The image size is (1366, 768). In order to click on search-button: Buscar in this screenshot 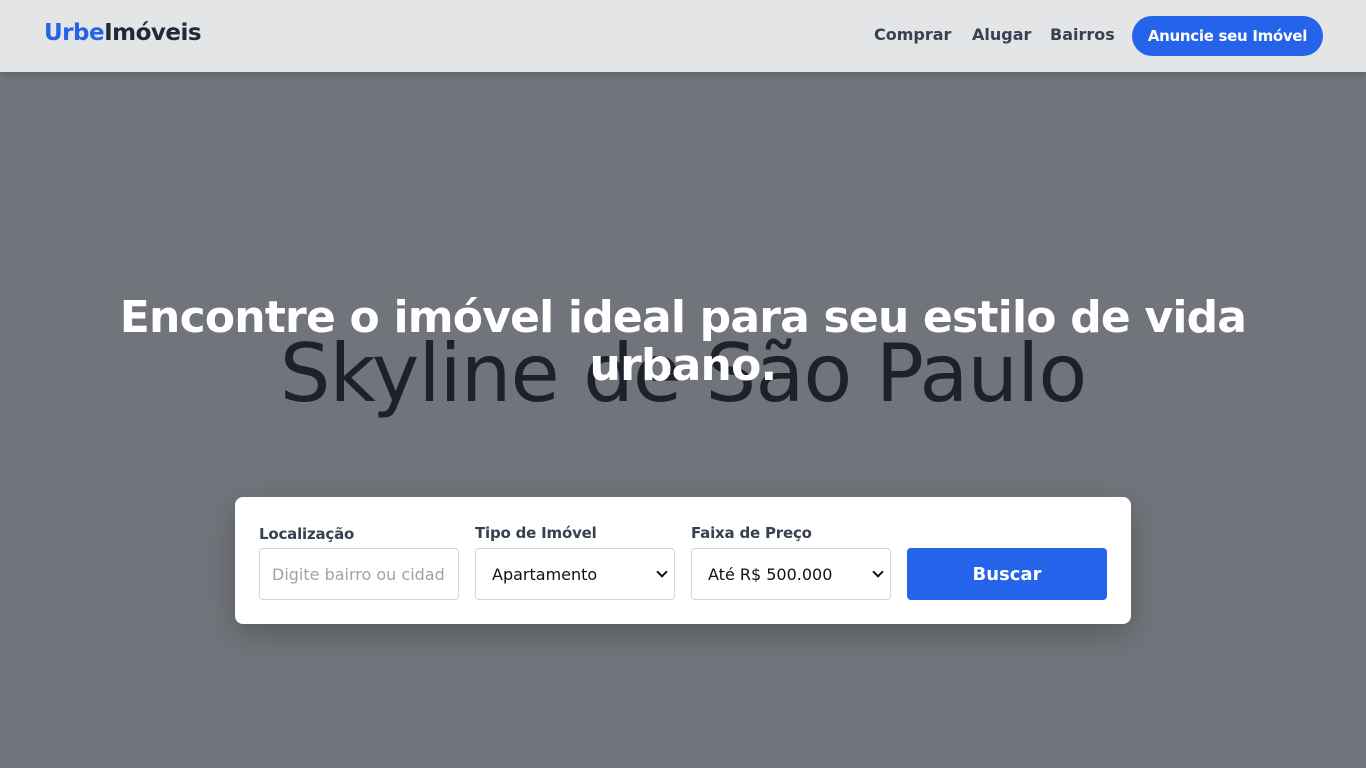, I will do `click(1007, 574)`.